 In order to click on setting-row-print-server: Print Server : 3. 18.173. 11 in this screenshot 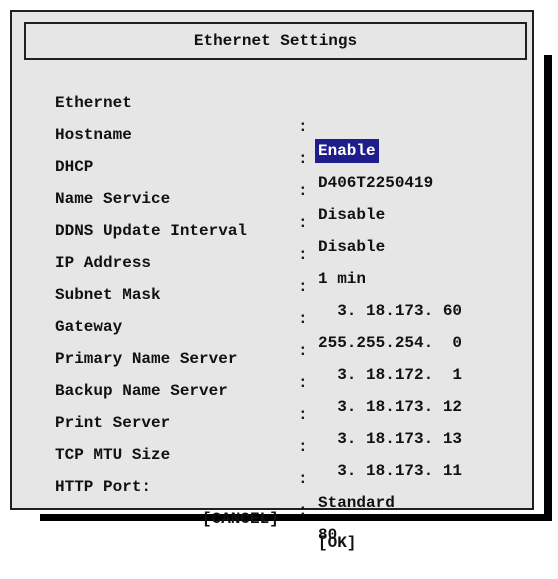, I will do `click(272, 433)`.